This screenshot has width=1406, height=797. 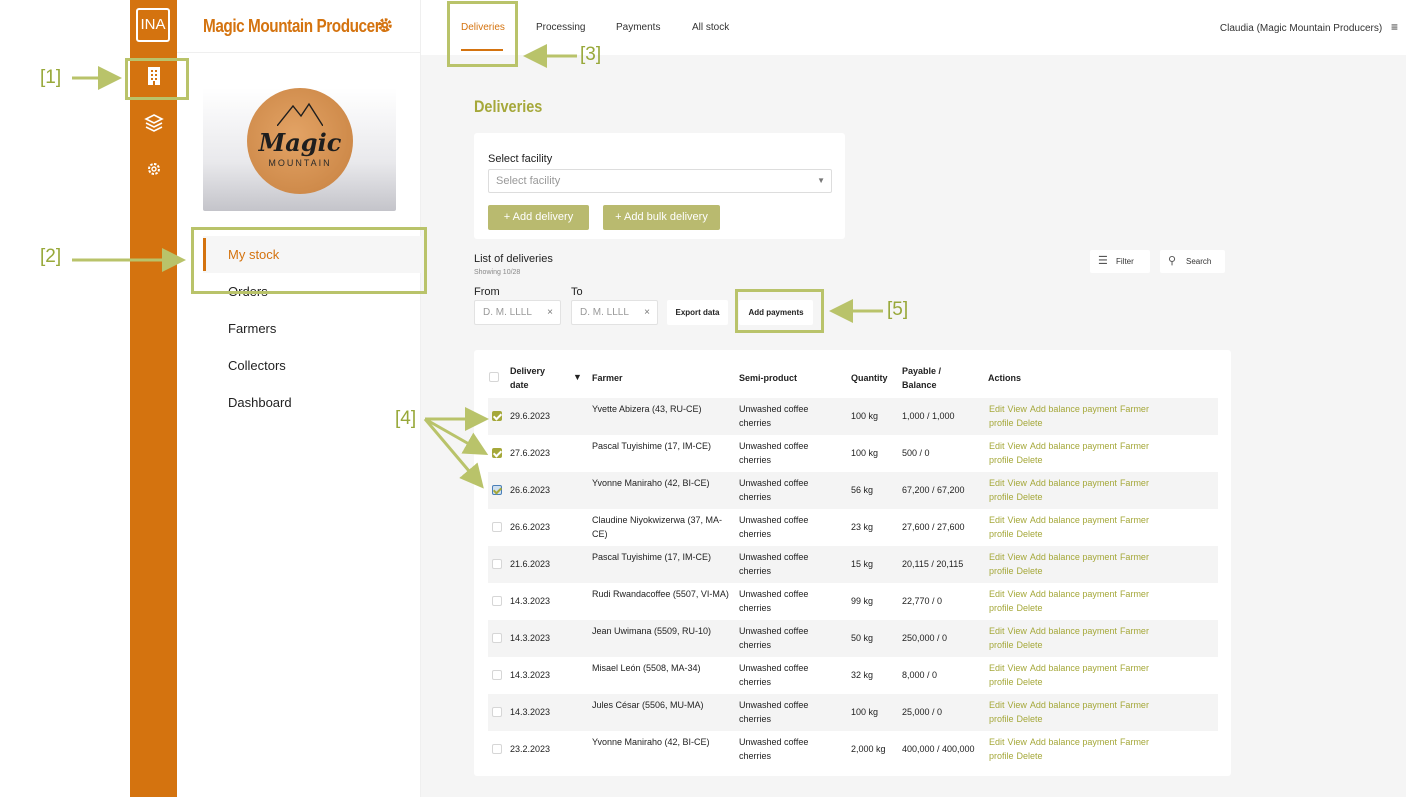 What do you see at coordinates (535, 378) in the screenshot?
I see `col-delivery-date: Delivery date` at bounding box center [535, 378].